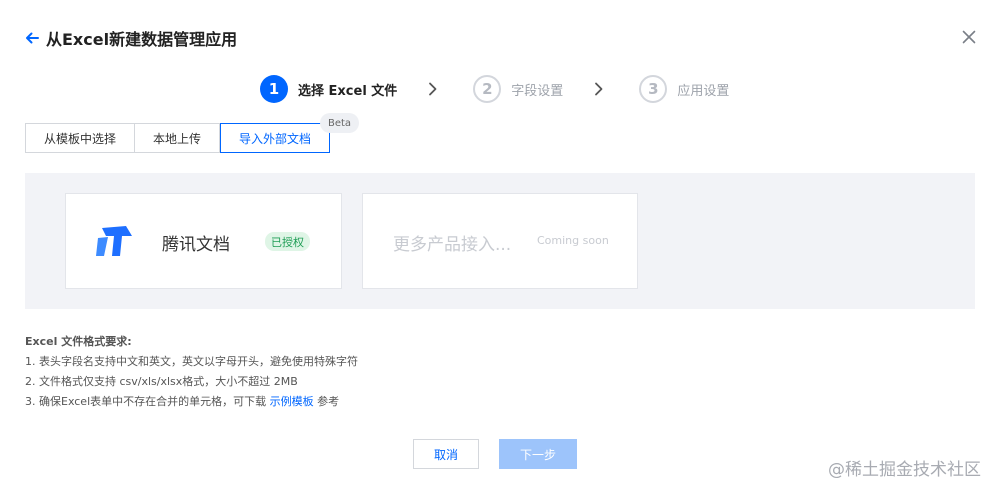  I want to click on step-number: 2, so click(487, 89).